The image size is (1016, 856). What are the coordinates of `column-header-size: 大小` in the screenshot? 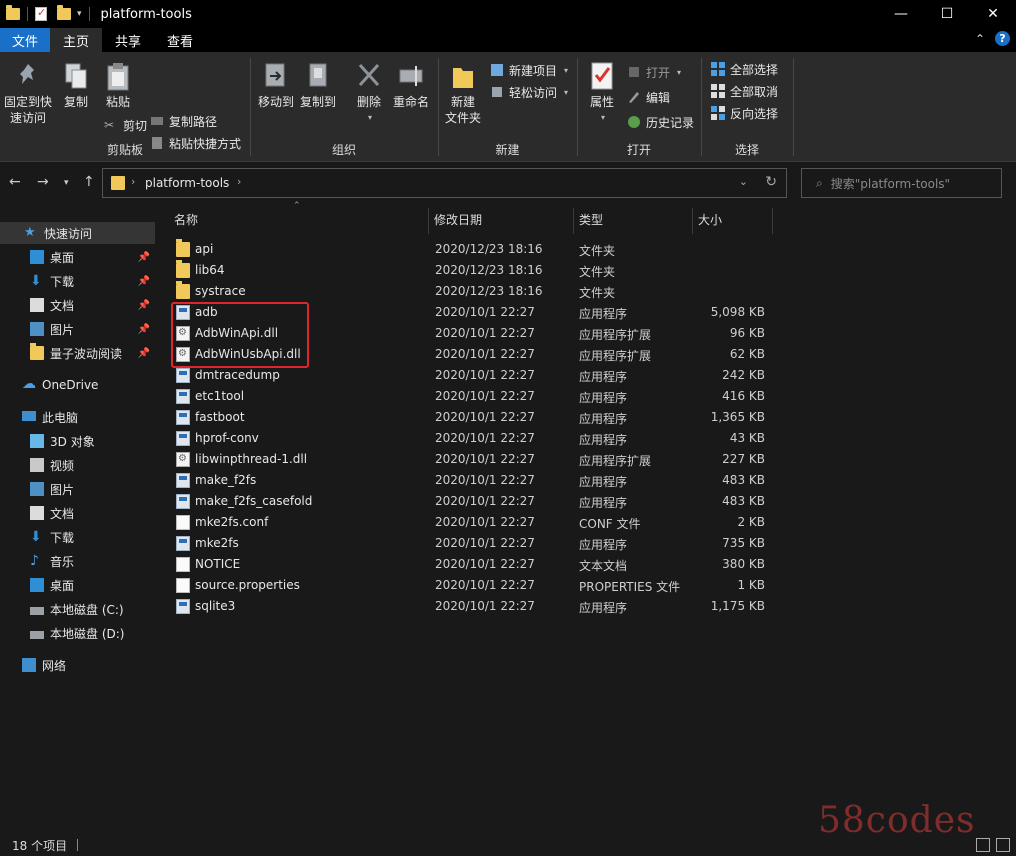 It's located at (710, 219).